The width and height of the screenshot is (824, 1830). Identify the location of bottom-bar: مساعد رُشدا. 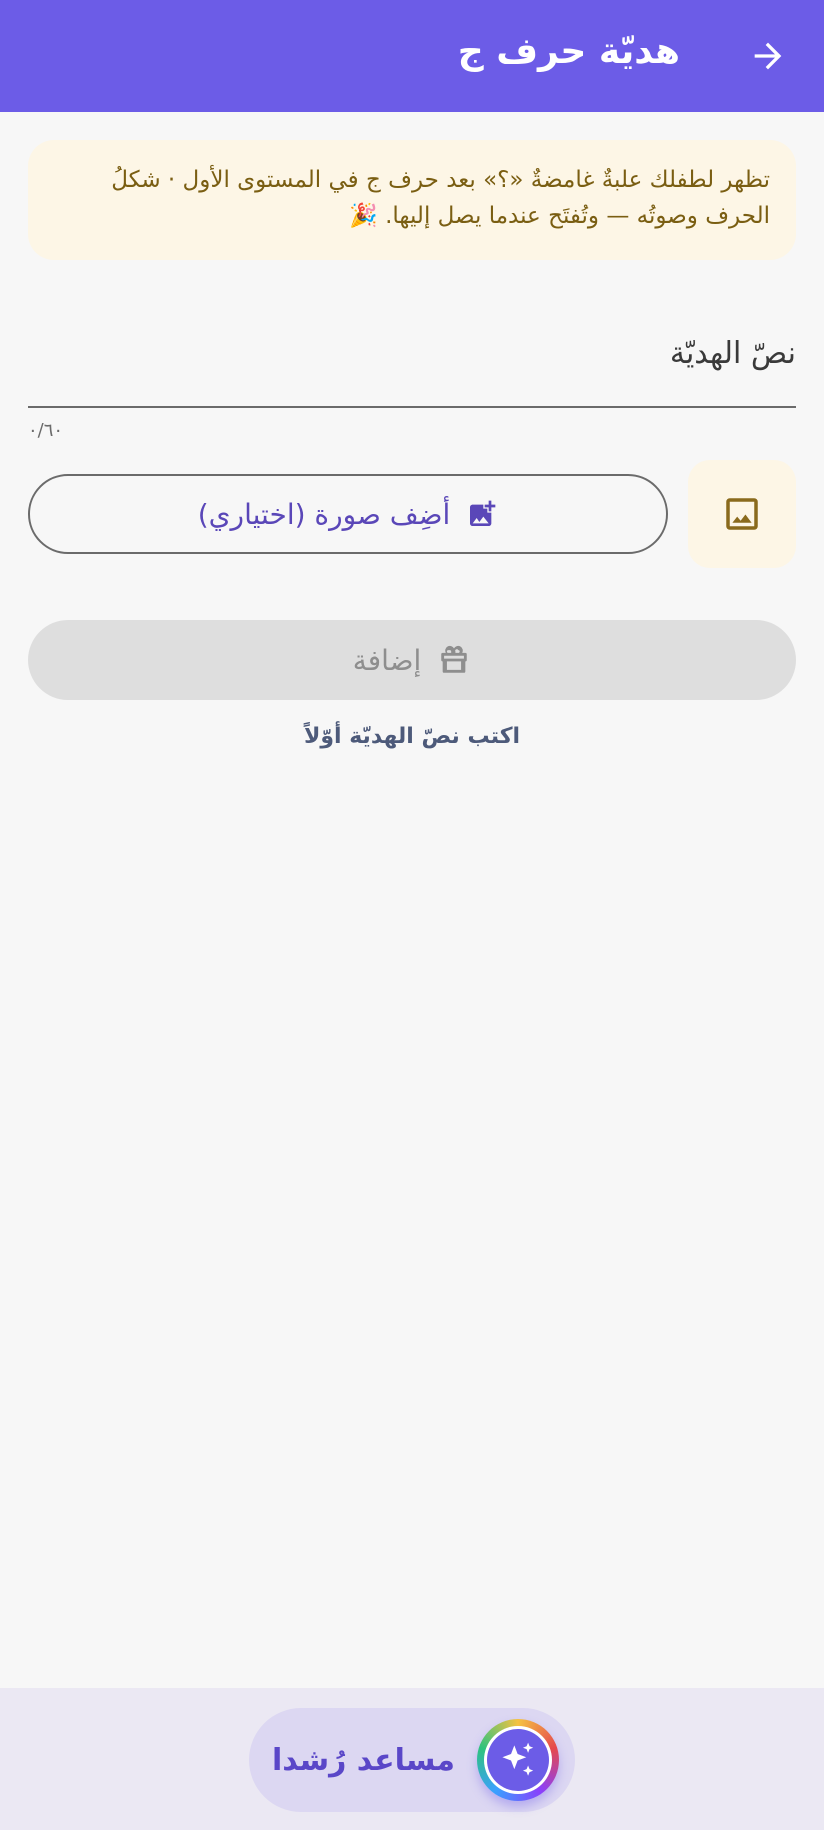
(412, 1759).